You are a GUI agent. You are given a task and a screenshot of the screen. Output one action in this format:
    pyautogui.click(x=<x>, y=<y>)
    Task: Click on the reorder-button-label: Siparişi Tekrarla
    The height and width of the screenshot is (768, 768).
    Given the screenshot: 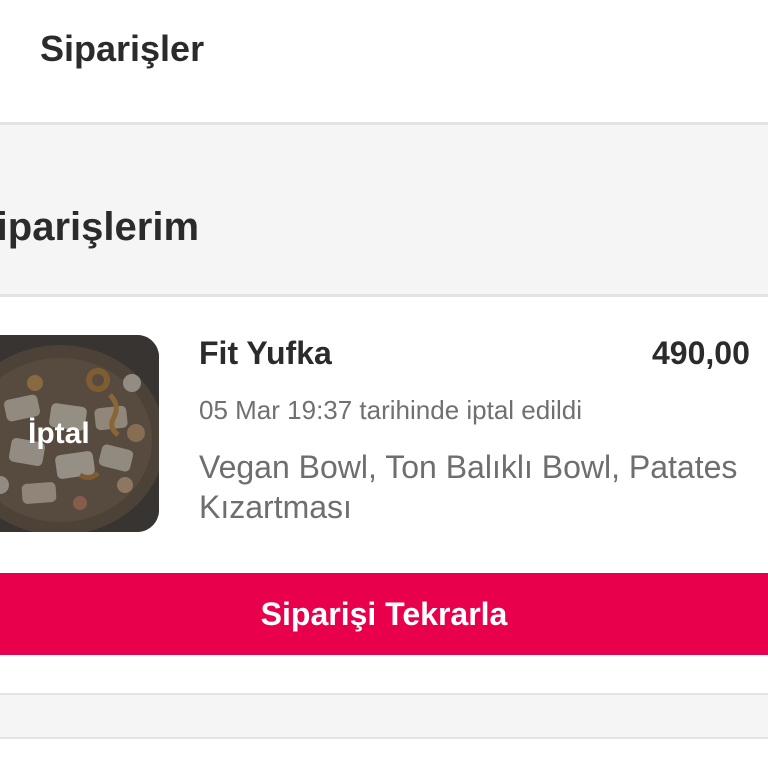 What is the action you would take?
    pyautogui.click(x=384, y=613)
    